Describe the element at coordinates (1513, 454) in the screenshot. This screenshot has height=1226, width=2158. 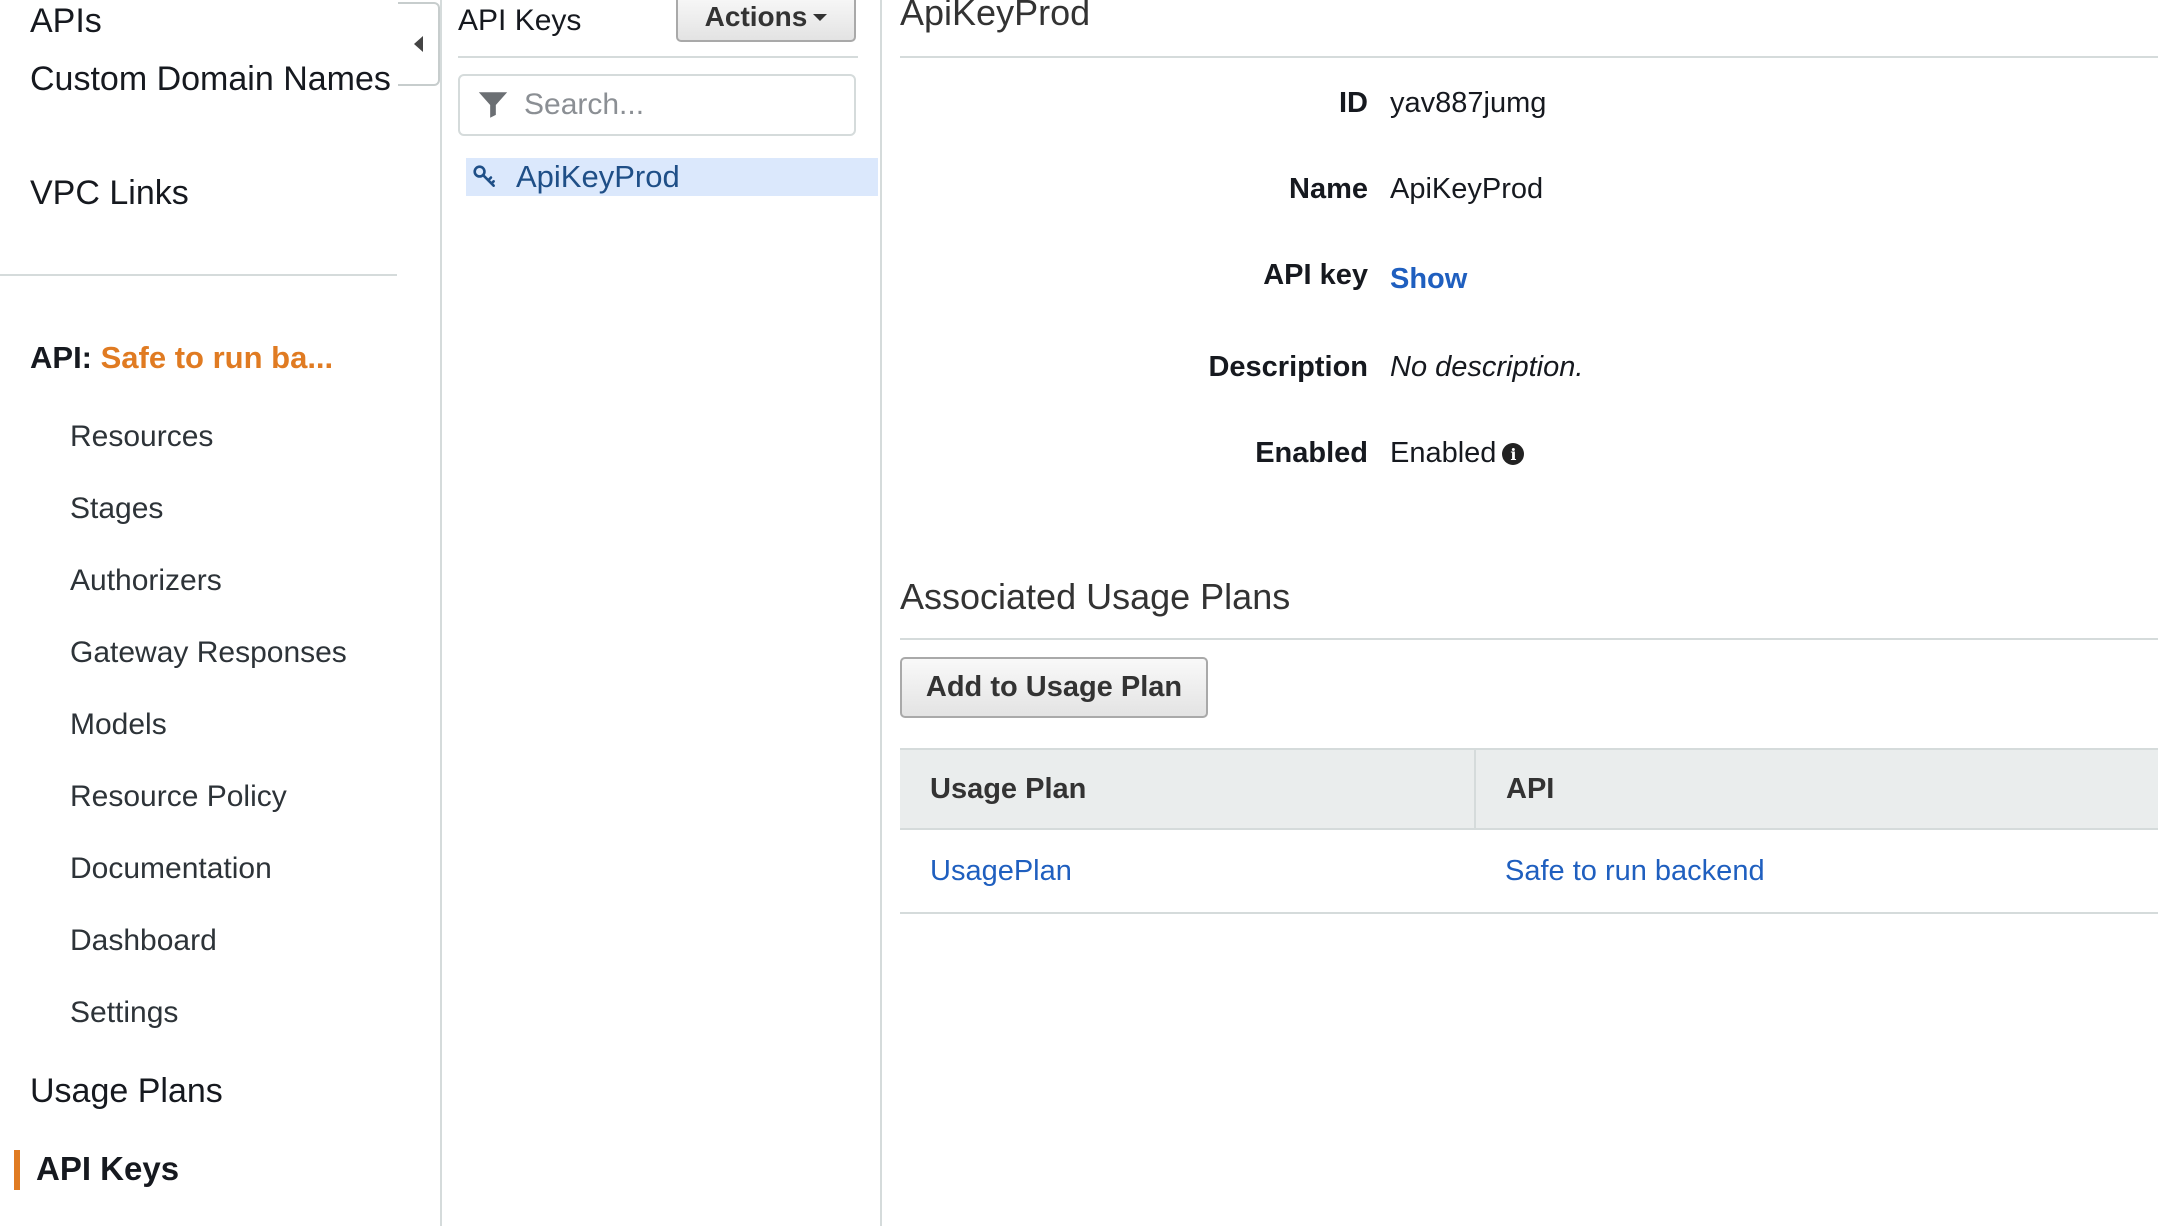
I see `info-icon: i` at that location.